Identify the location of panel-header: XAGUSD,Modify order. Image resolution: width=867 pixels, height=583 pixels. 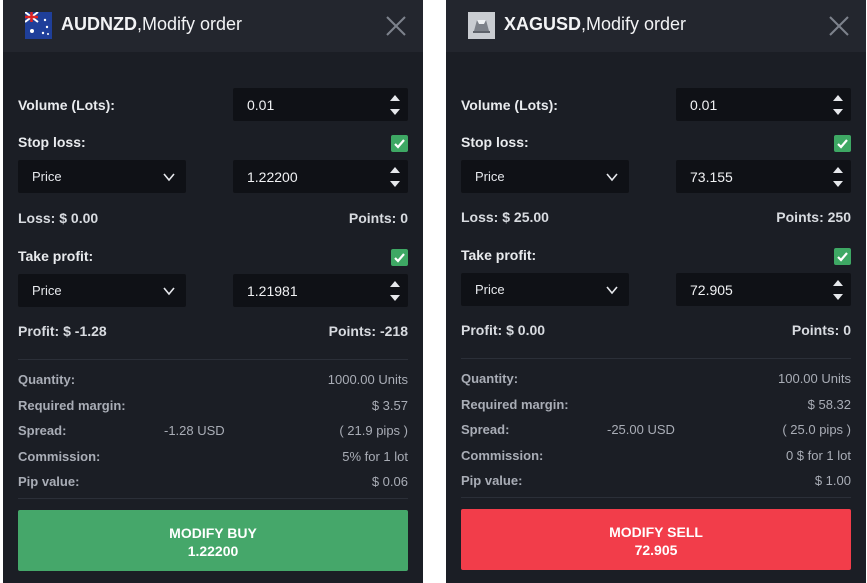
(656, 26).